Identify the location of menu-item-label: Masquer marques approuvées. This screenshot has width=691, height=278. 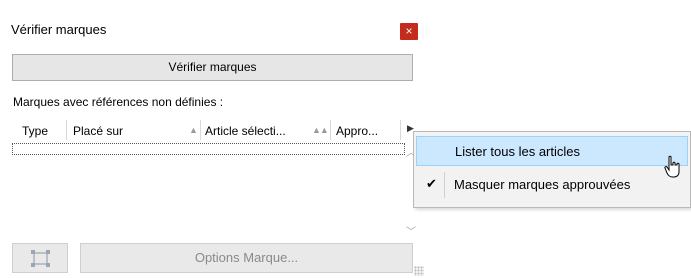
(542, 184).